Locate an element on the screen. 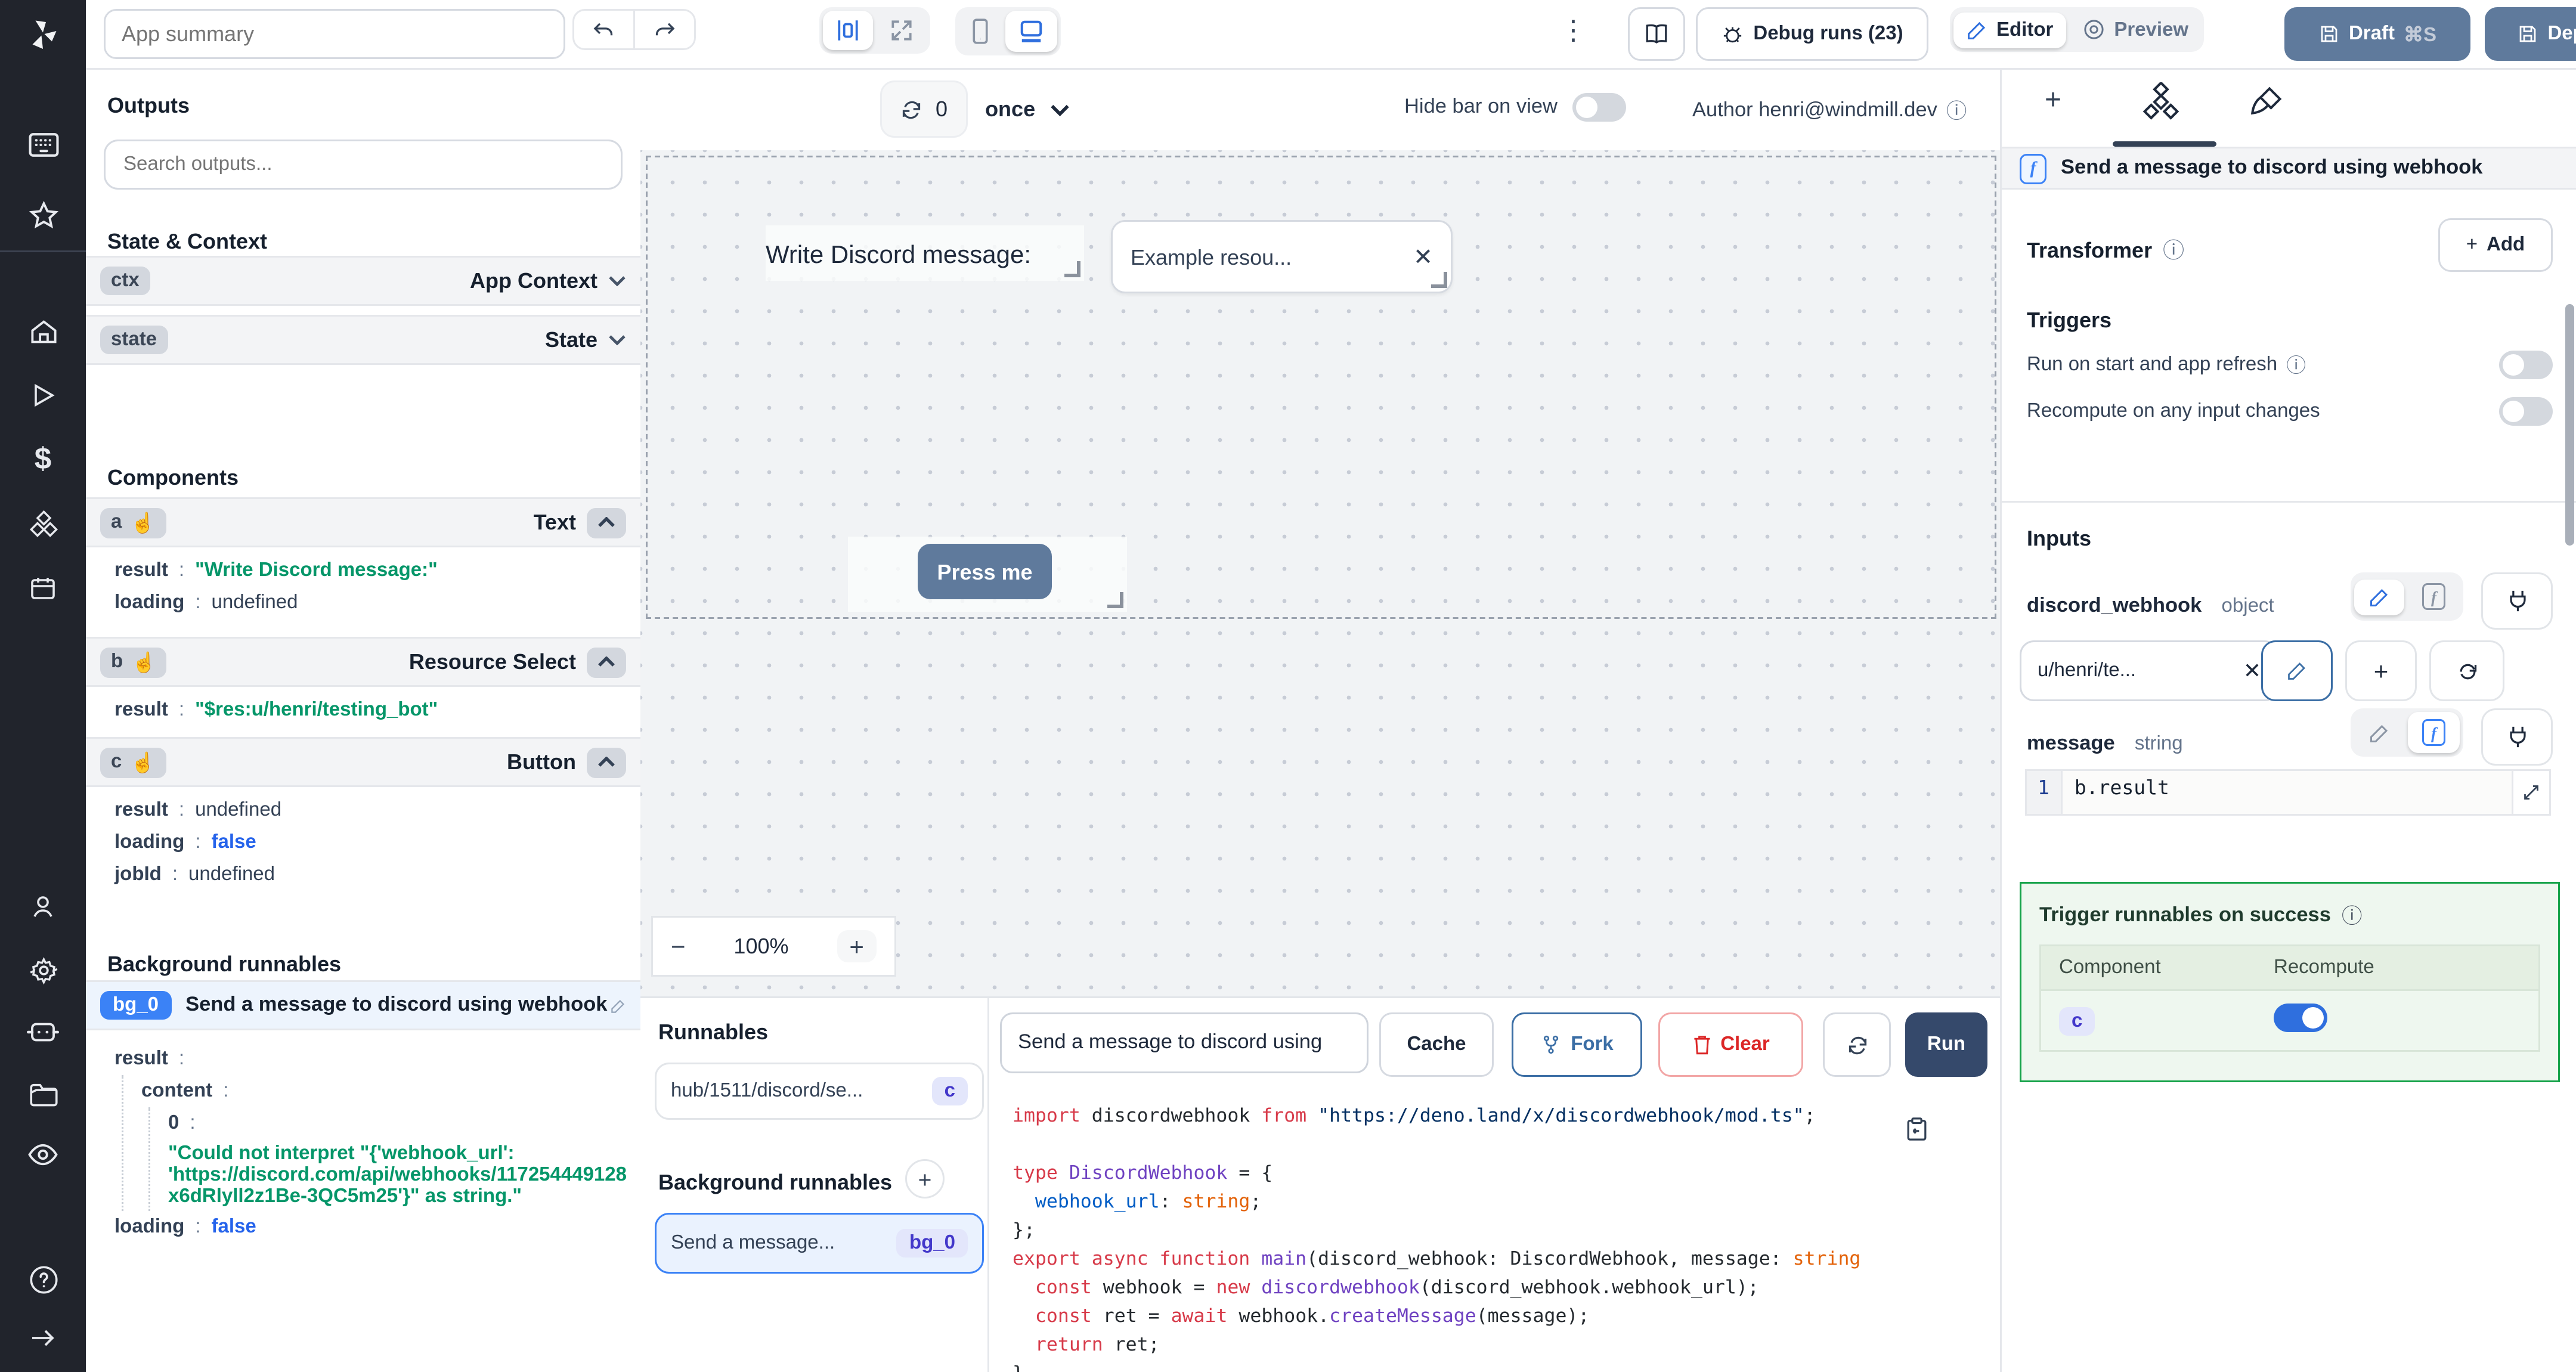 This screenshot has height=1372, width=2576. add-transformer-button: + Add is located at coordinates (2495, 245).